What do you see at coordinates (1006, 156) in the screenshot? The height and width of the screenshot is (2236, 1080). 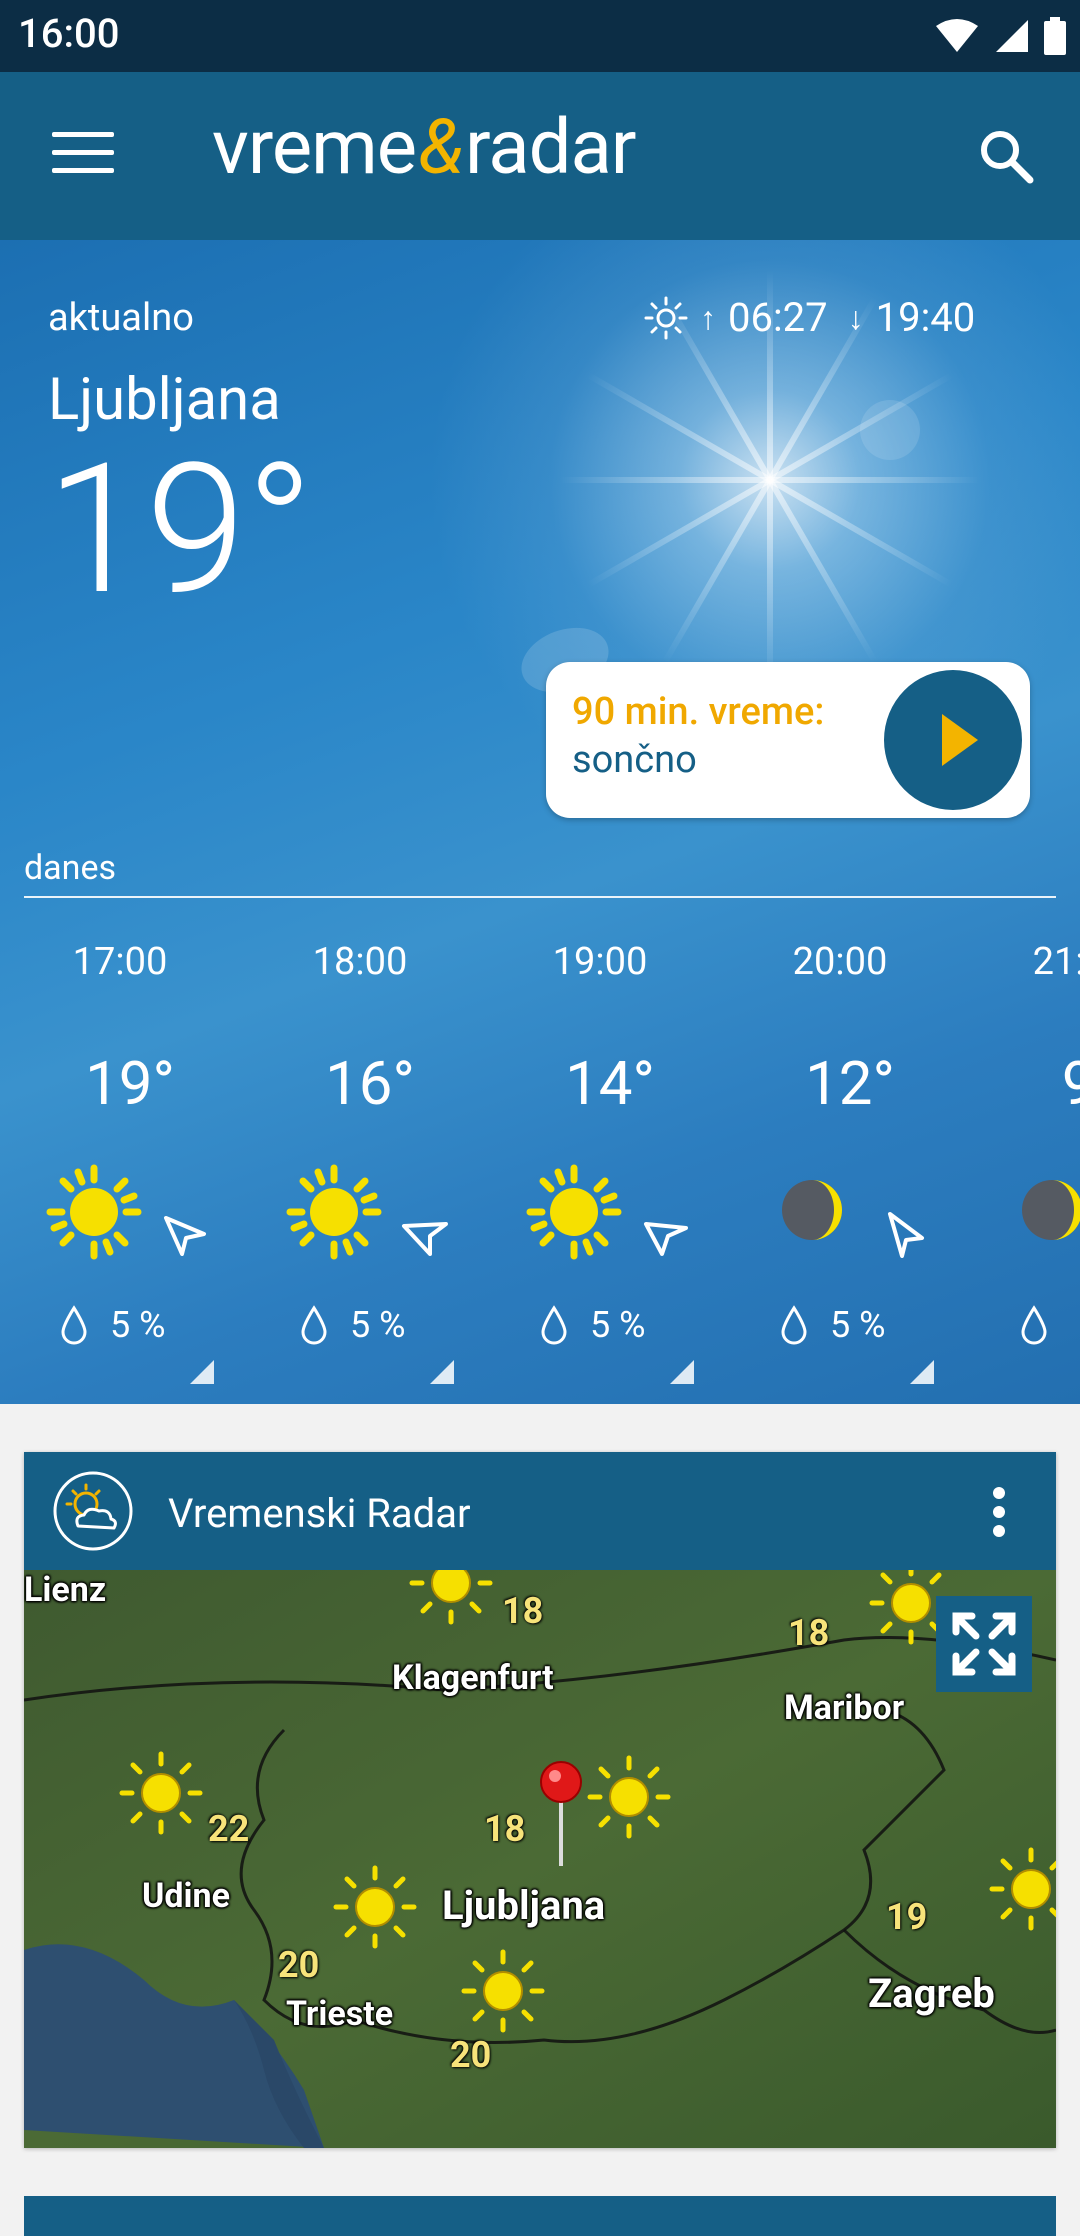 I see `search-icon` at bounding box center [1006, 156].